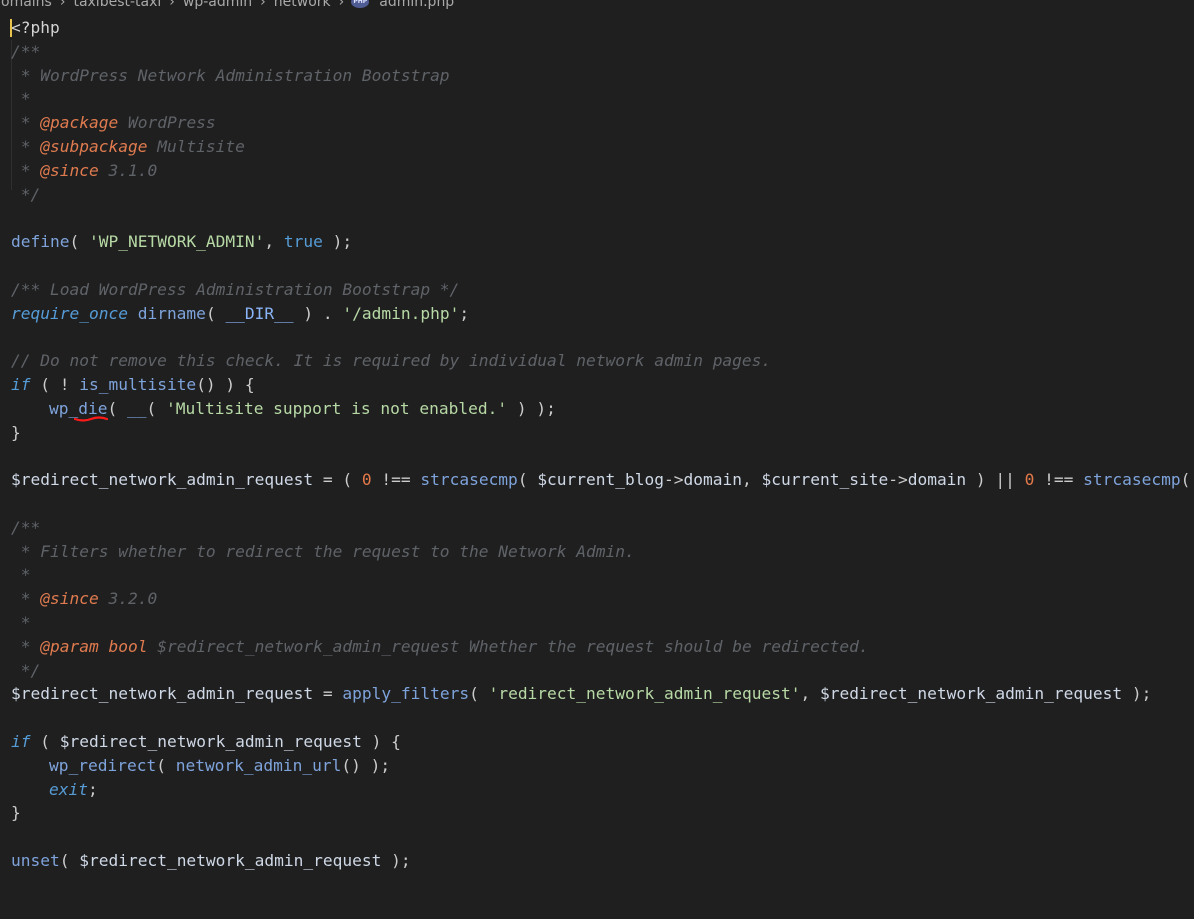  I want to click on magic-constant: __DIR__, so click(259, 313).